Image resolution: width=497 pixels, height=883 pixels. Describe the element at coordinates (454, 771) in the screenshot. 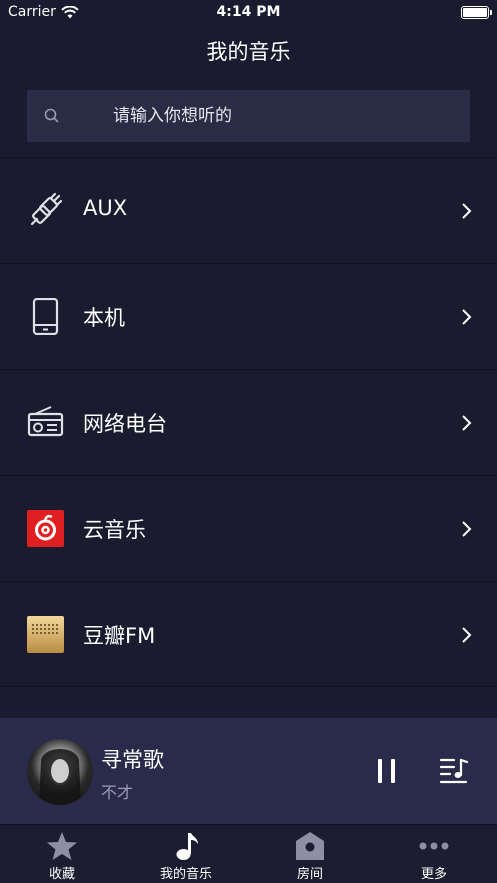

I see `playlist-queue-button` at that location.